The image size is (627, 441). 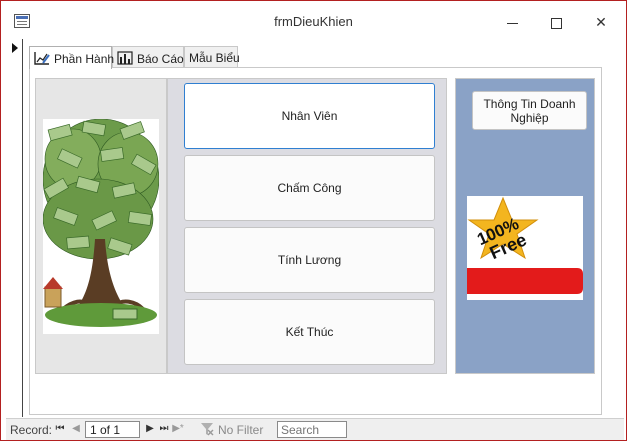 I want to click on ket-thuc-button: Kết Thúc, so click(x=309, y=332).